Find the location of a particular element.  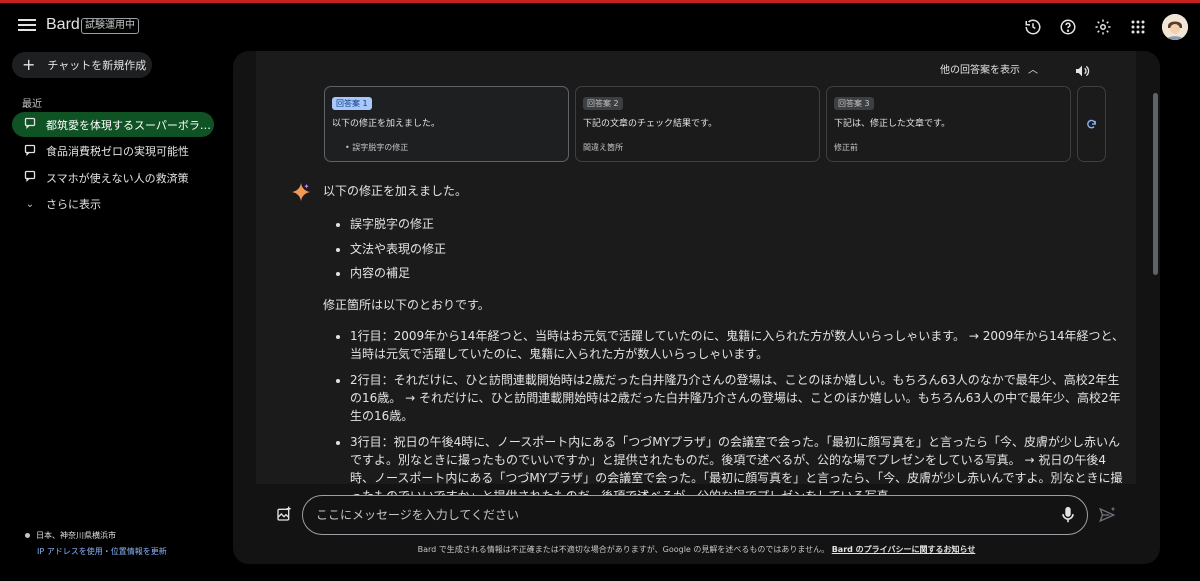

other-drafts-label: 他の回答案を表示 is located at coordinates (980, 70).